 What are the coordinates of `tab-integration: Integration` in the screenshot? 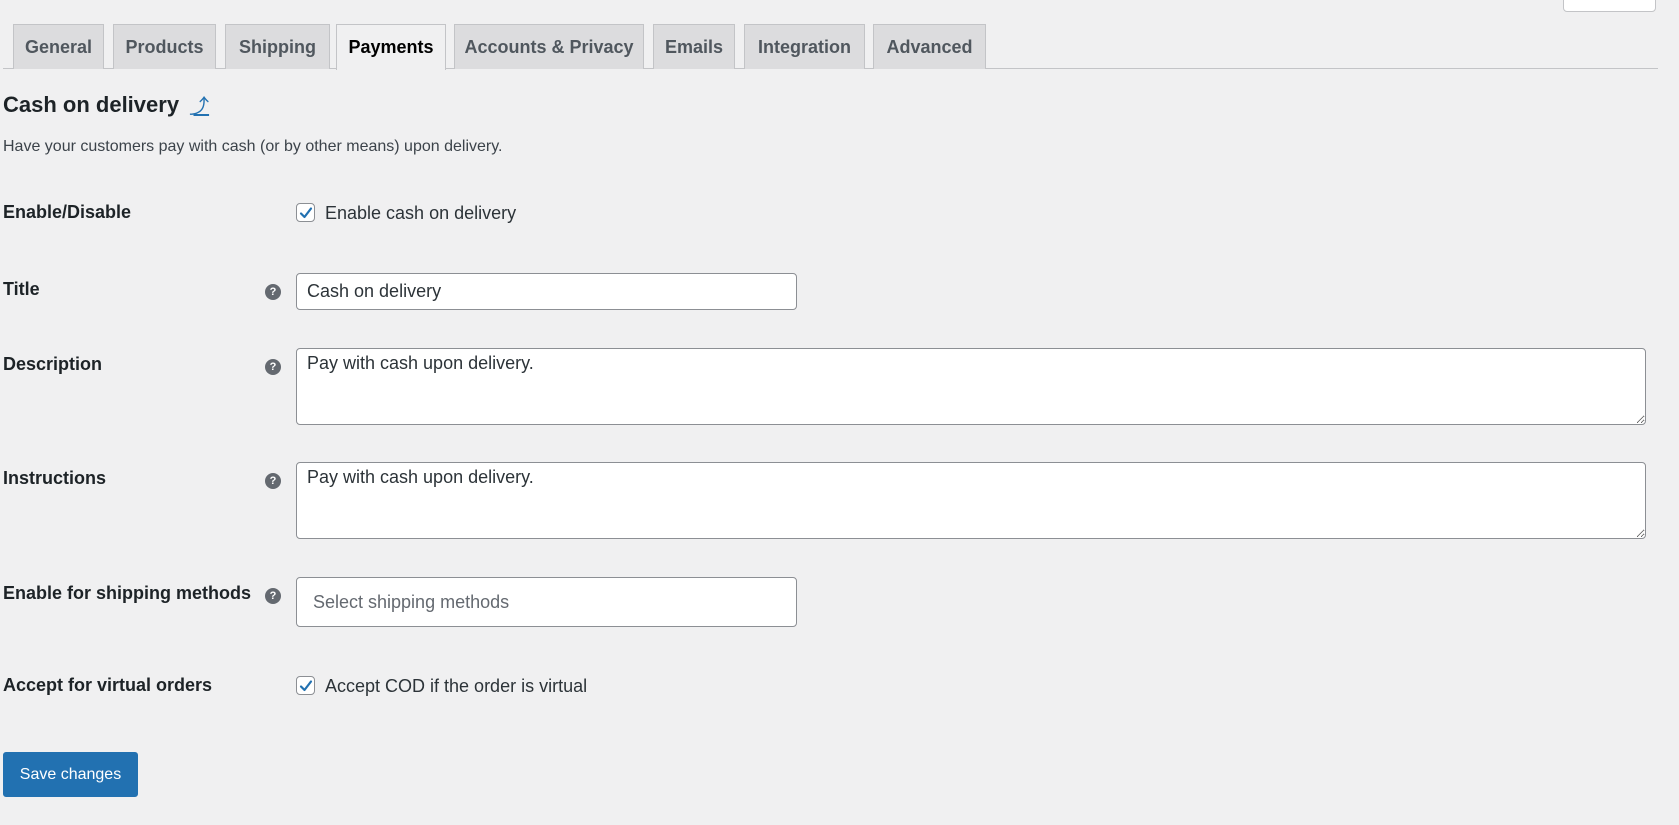 It's located at (804, 46).